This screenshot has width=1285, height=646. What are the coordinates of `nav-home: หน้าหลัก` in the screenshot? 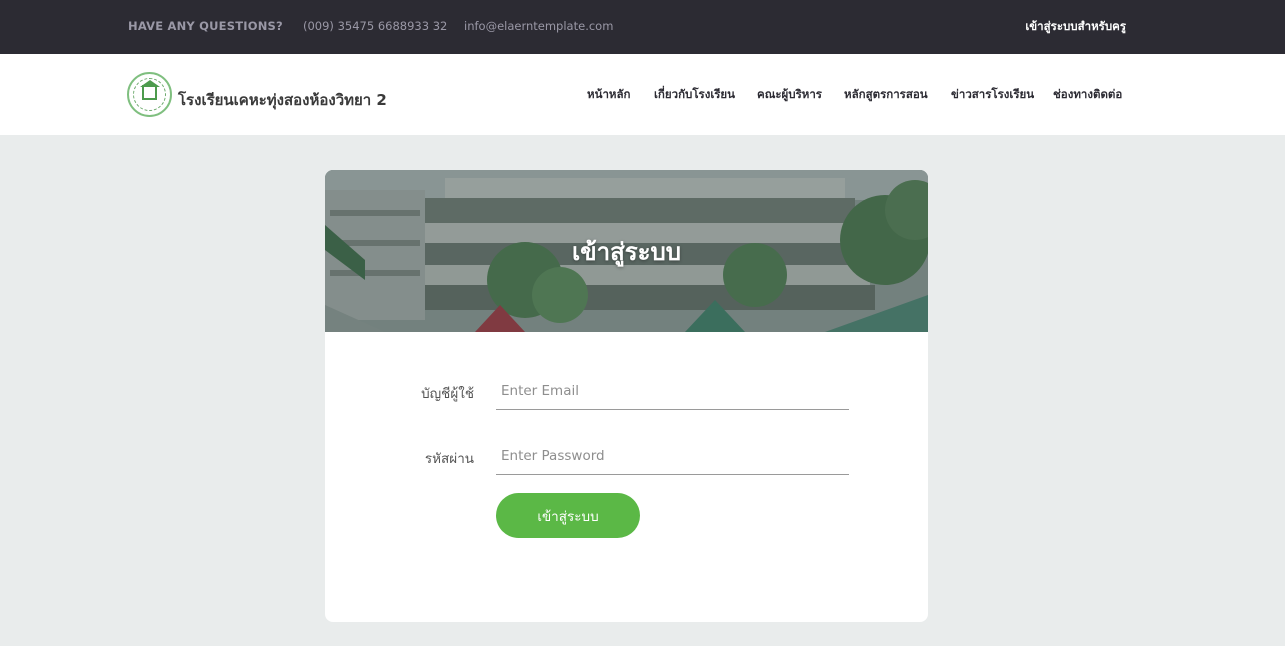 It's located at (609, 95).